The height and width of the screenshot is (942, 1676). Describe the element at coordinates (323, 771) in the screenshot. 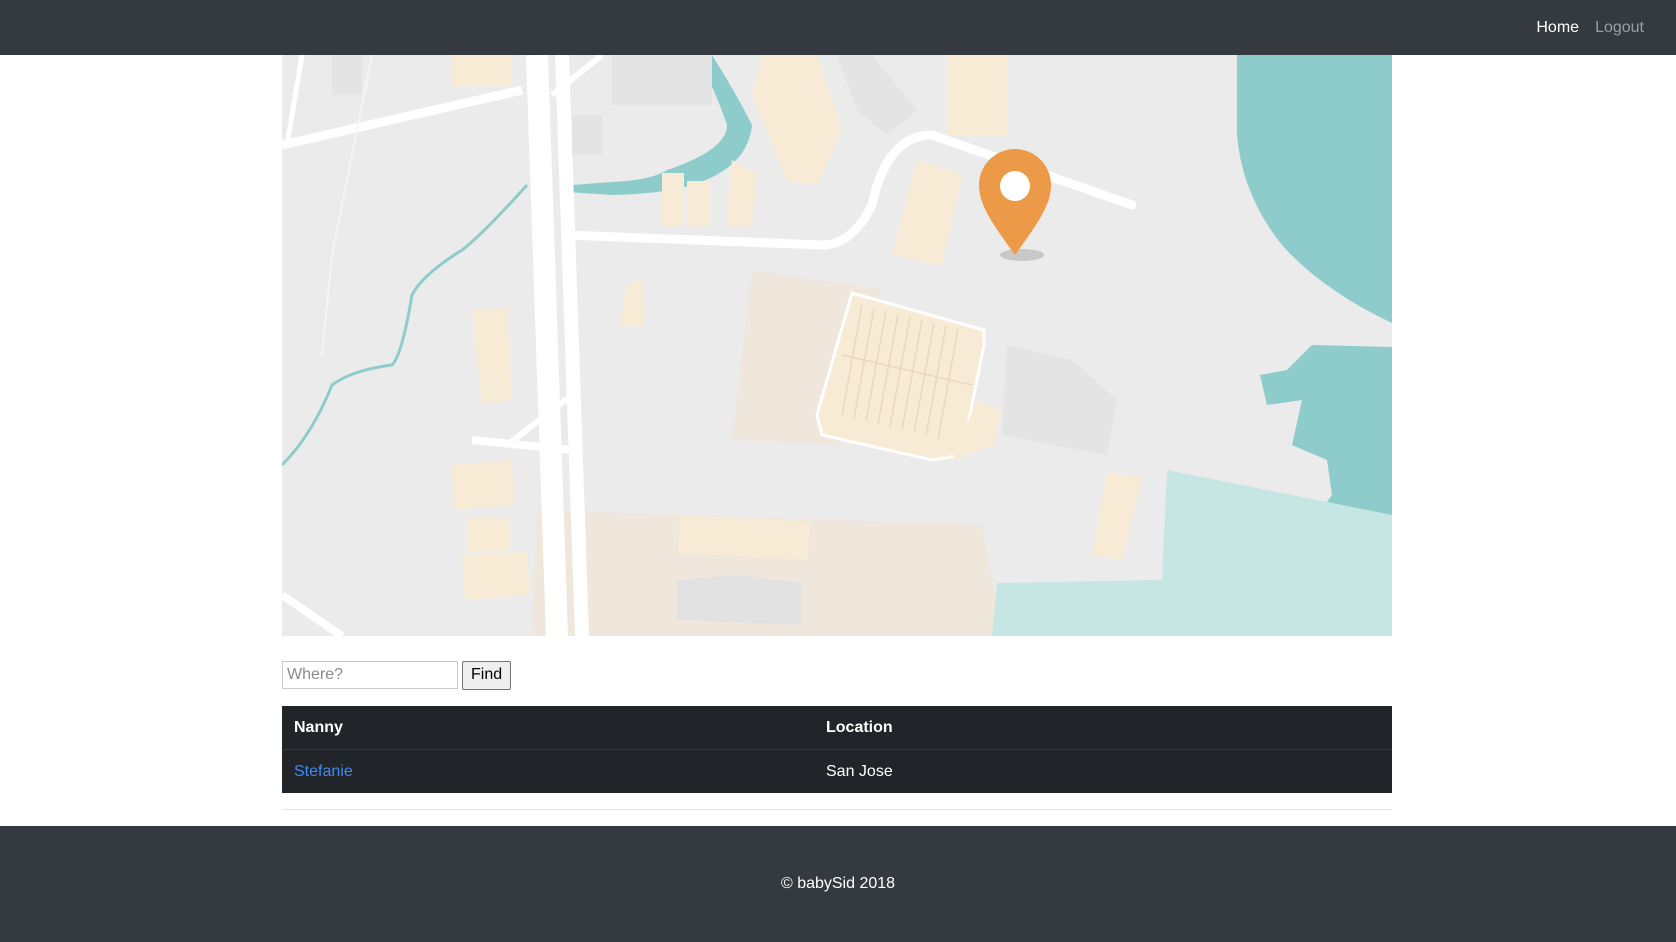

I see `nanny-name-link: Stefanie` at that location.